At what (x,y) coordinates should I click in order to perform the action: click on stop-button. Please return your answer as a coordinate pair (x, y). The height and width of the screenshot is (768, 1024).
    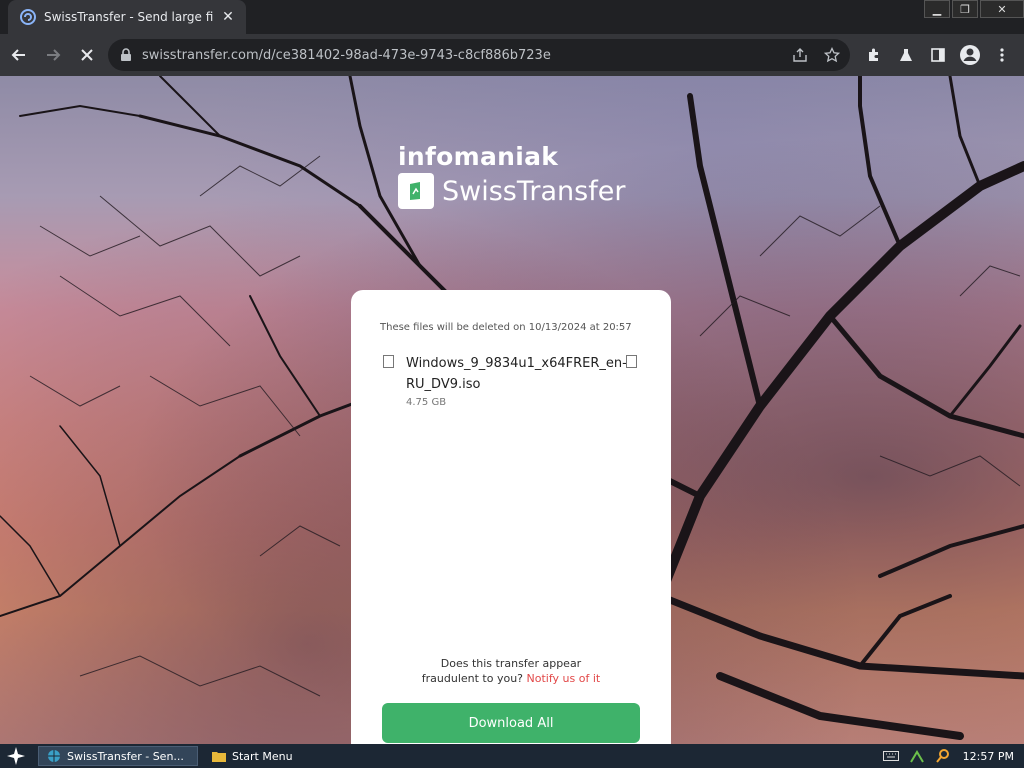
    Looking at the image, I should click on (87, 55).